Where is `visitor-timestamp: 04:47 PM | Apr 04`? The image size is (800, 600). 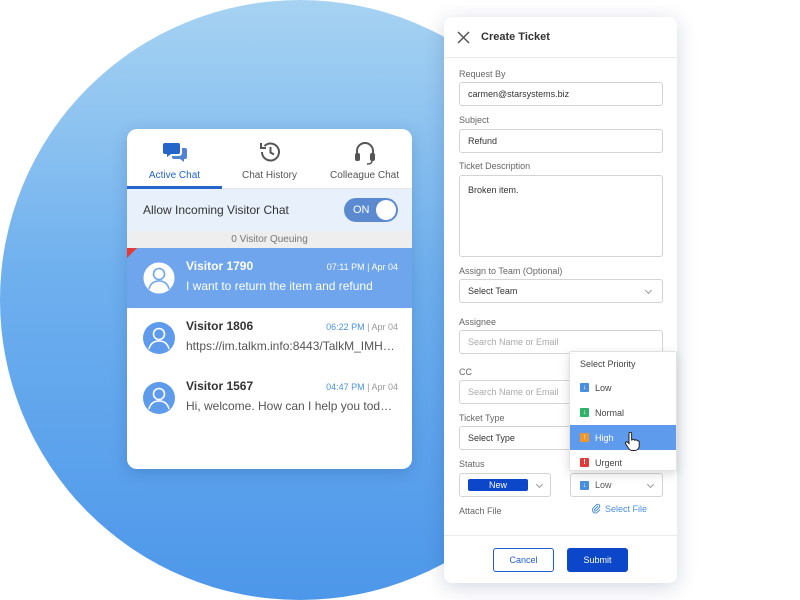
visitor-timestamp: 04:47 PM | Apr 04 is located at coordinates (362, 387).